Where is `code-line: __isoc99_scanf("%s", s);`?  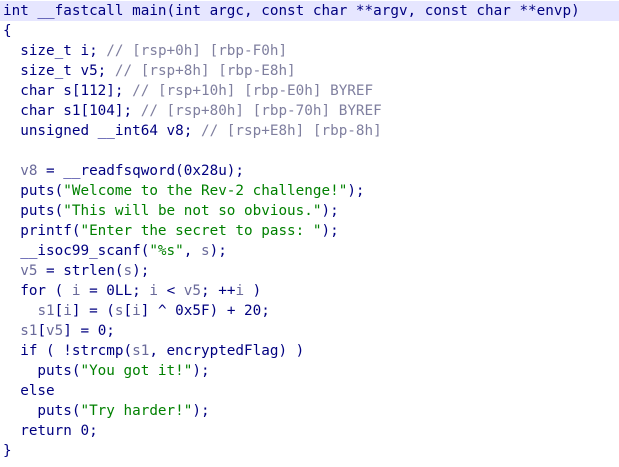
code-line: __isoc99_scanf("%s", s); is located at coordinates (309, 251).